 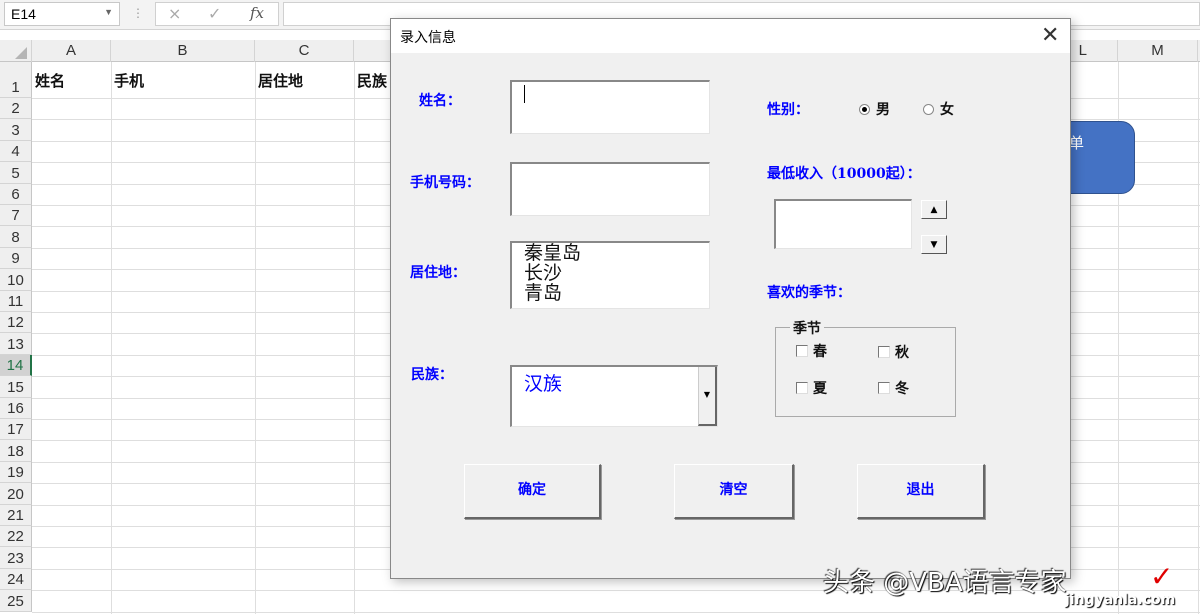 What do you see at coordinates (62, 14) in the screenshot?
I see `name-box: E14 ▼` at bounding box center [62, 14].